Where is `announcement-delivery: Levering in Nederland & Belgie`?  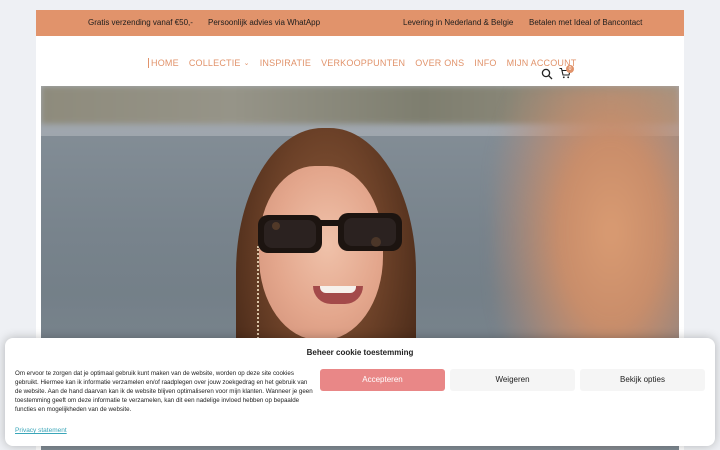 announcement-delivery: Levering in Nederland & Belgie is located at coordinates (458, 22).